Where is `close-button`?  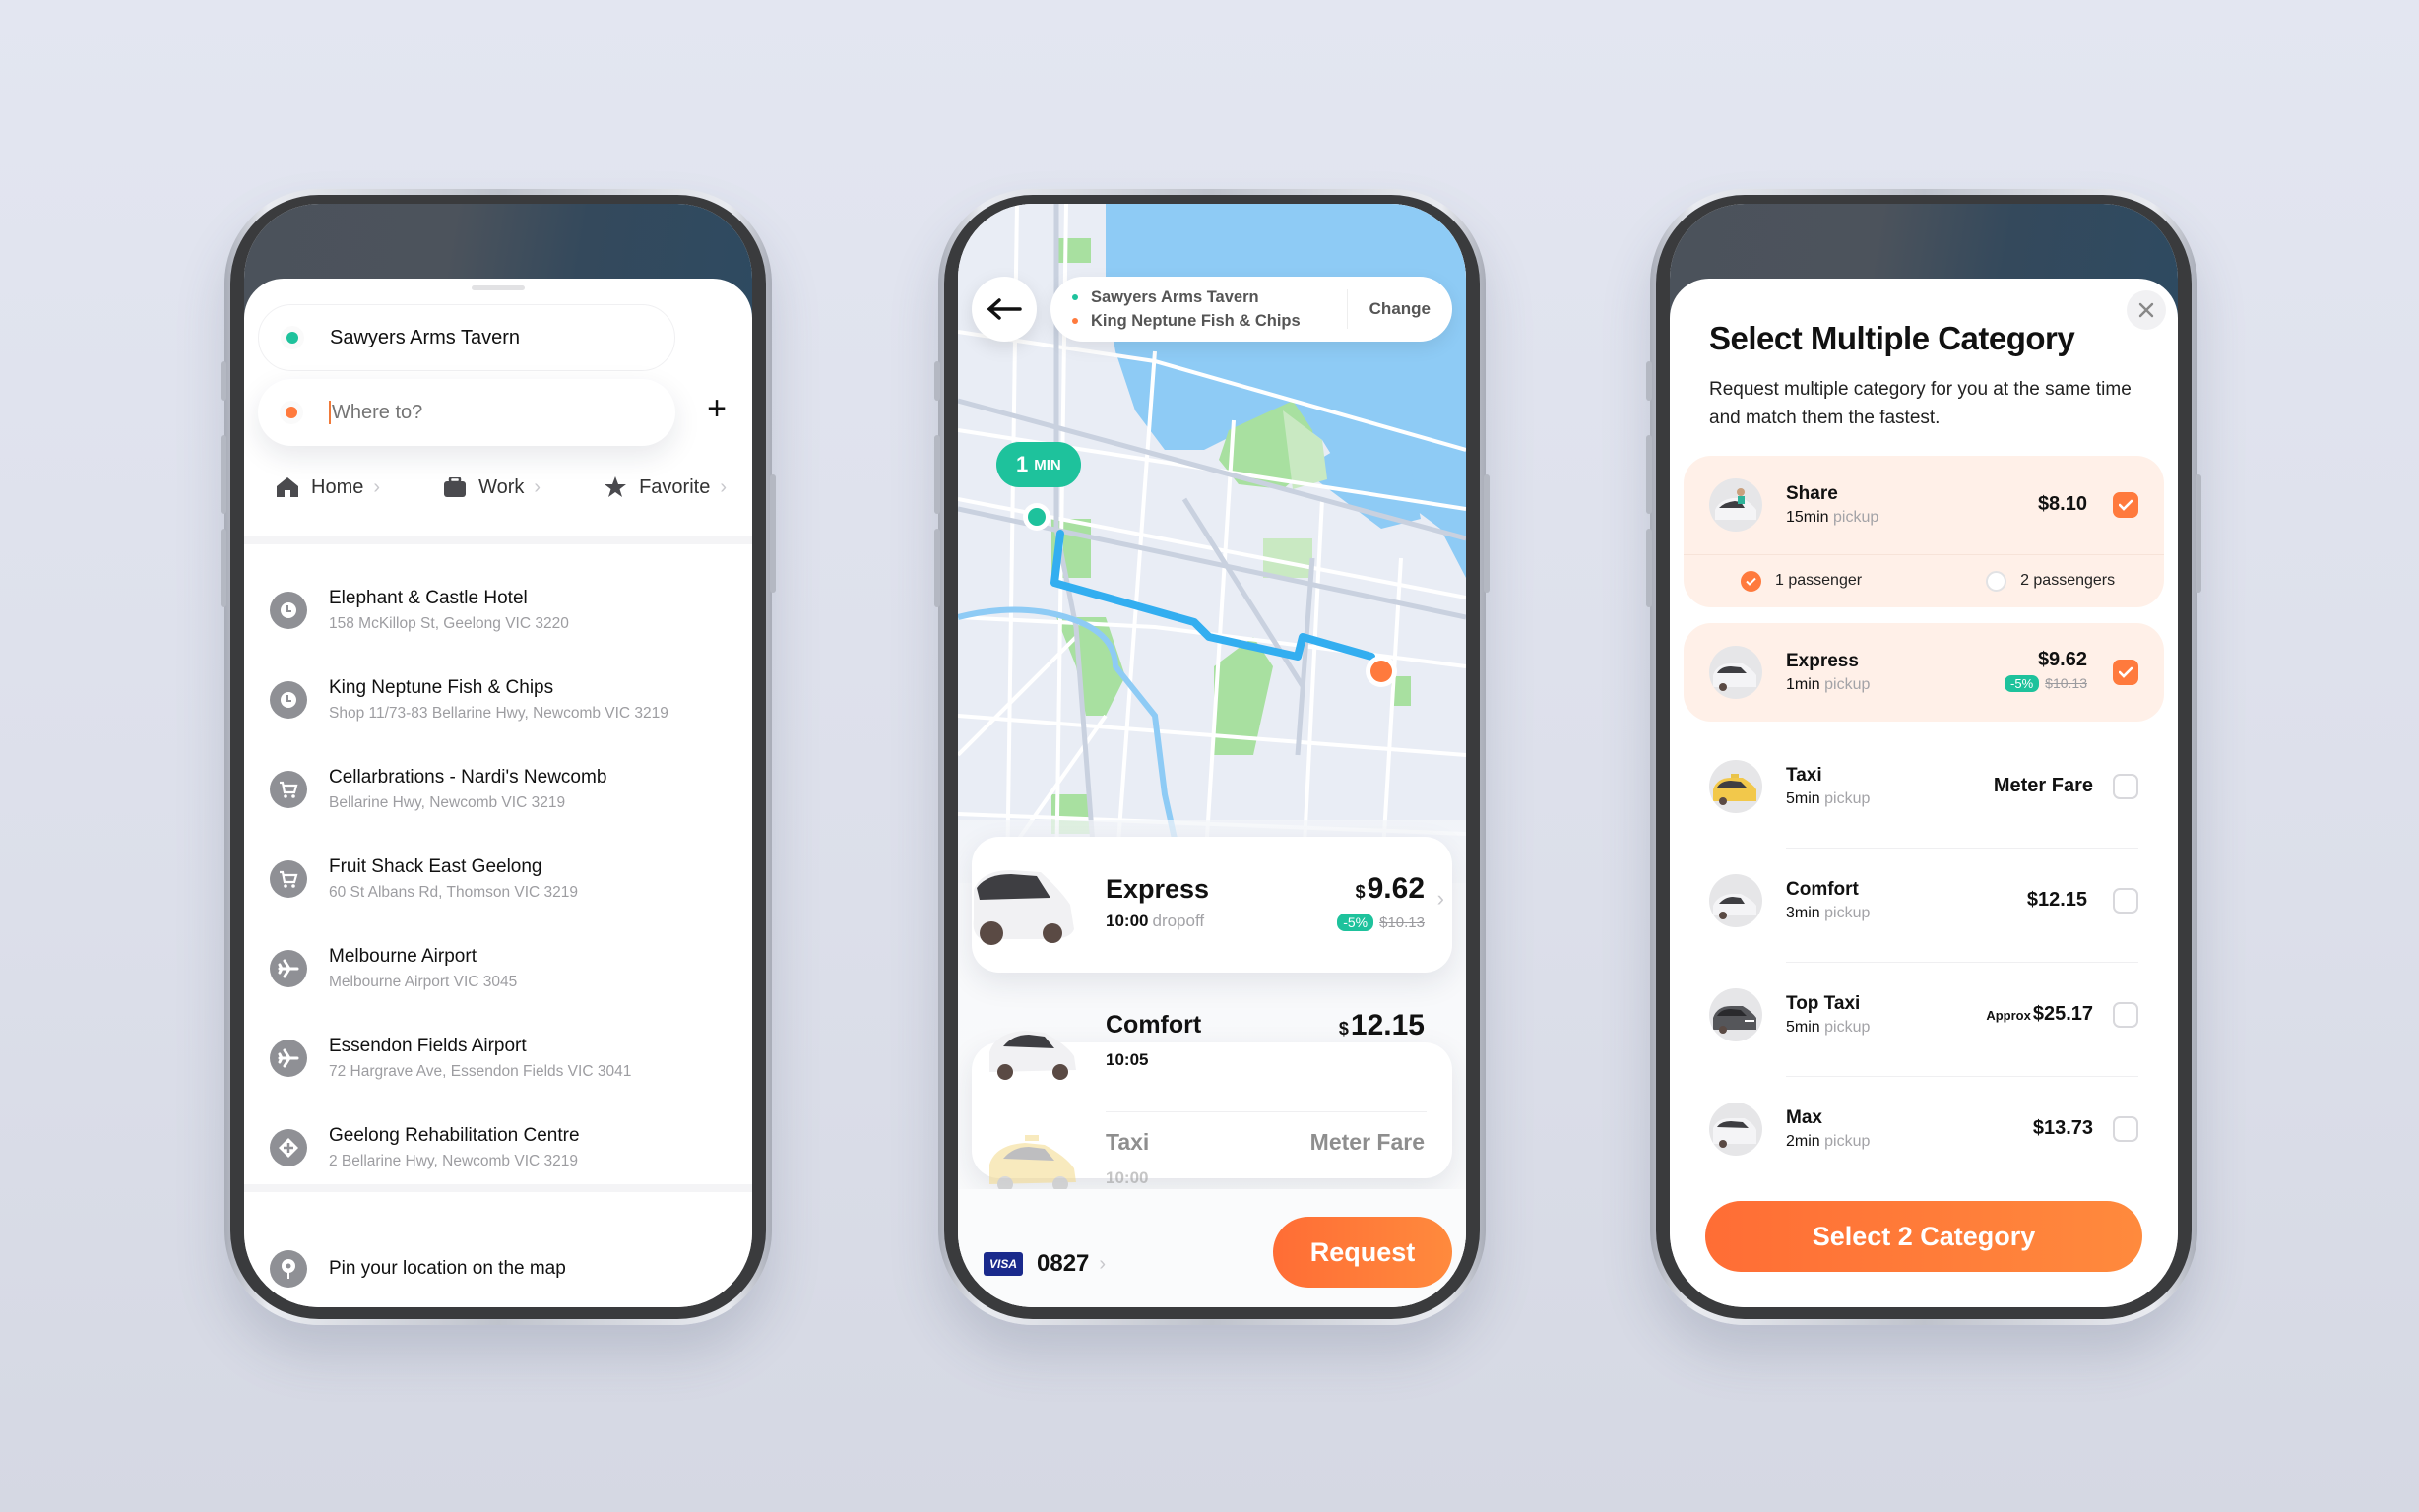
close-button is located at coordinates (2146, 310).